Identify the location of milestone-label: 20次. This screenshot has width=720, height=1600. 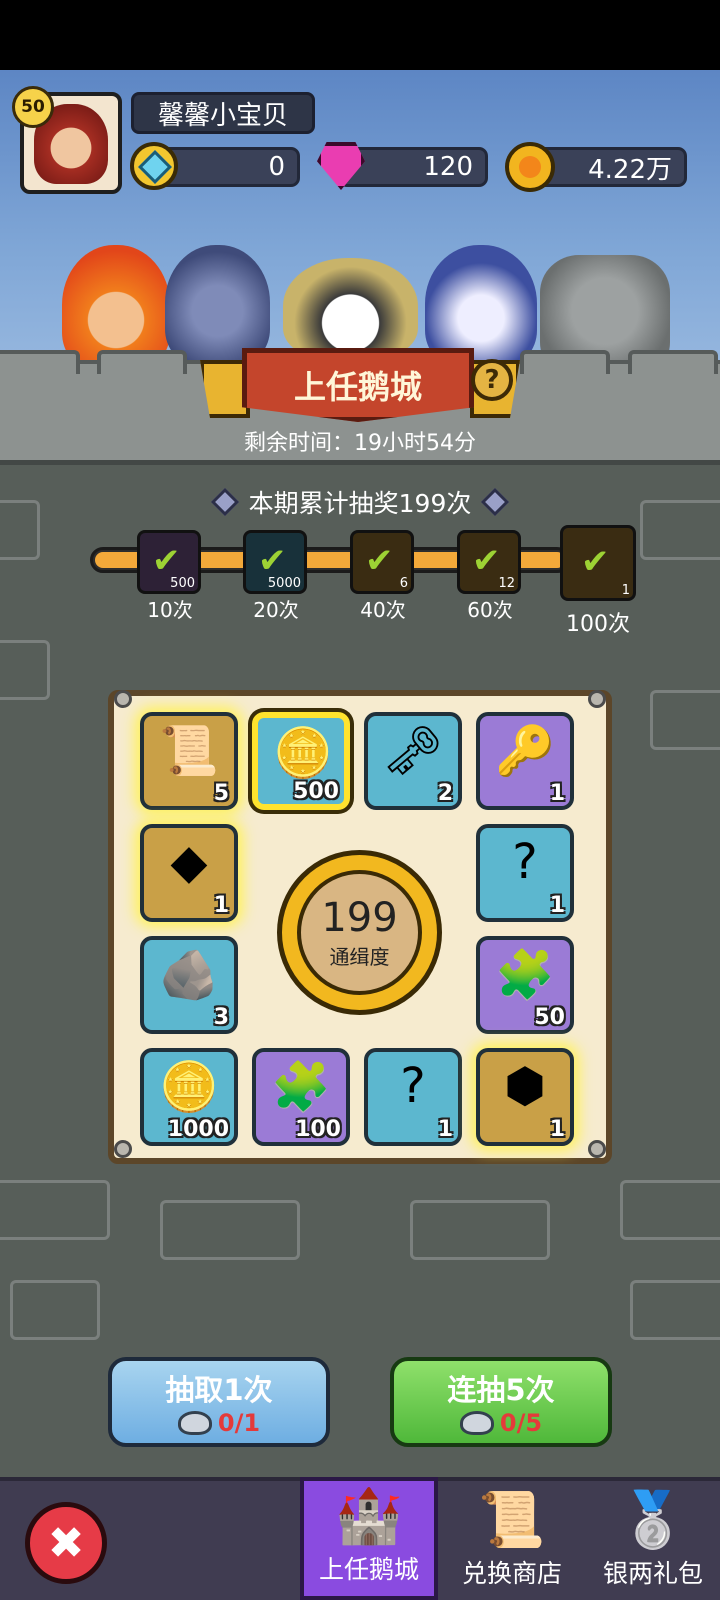
(276, 610).